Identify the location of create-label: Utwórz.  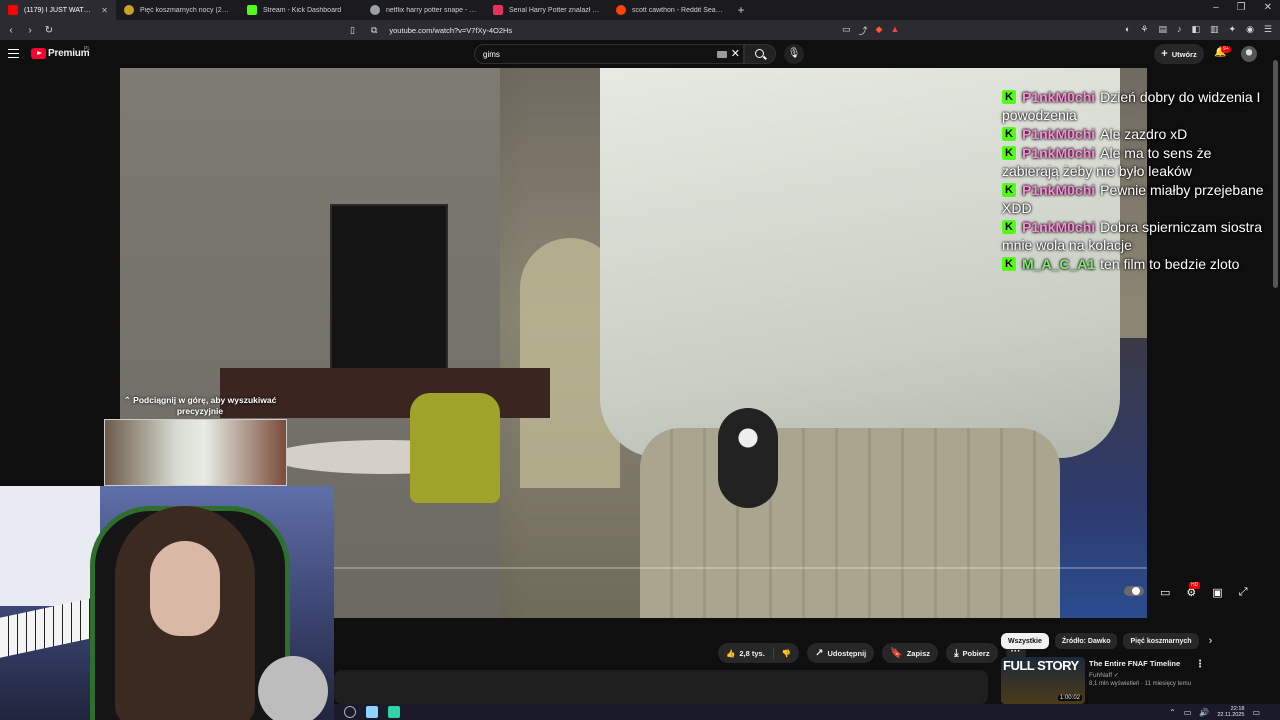
(1184, 54).